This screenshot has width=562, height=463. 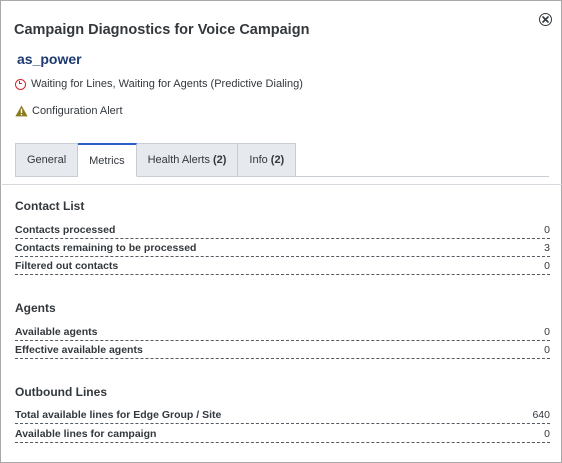 I want to click on metric-label: Filtered out contacts, so click(x=67, y=266).